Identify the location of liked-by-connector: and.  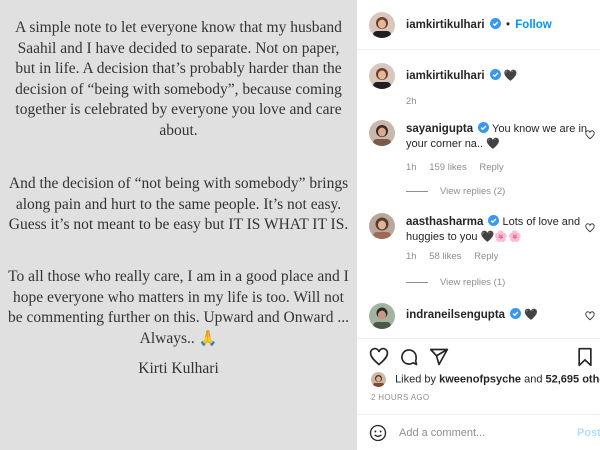
(533, 379).